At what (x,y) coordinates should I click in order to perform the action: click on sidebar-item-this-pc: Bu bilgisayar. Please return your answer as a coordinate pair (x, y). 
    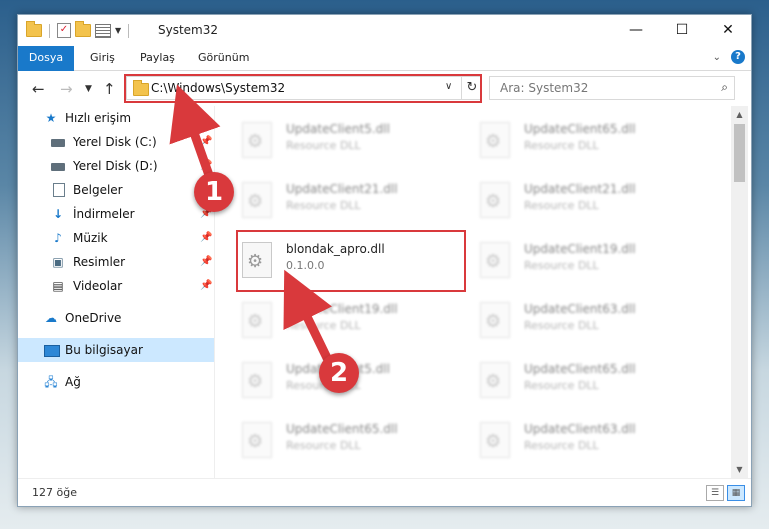
    Looking at the image, I should click on (116, 350).